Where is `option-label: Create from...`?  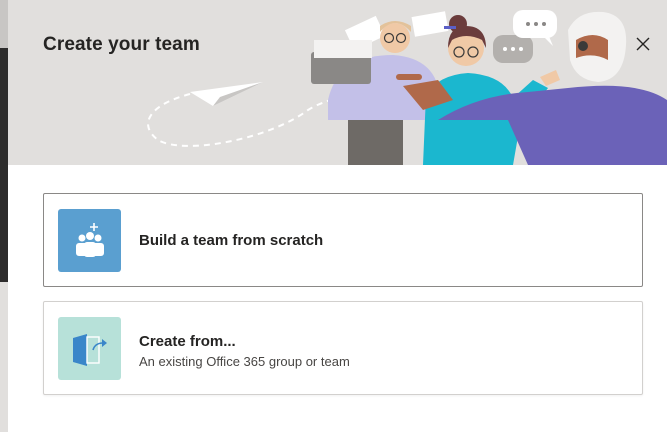
option-label: Create from... is located at coordinates (187, 341).